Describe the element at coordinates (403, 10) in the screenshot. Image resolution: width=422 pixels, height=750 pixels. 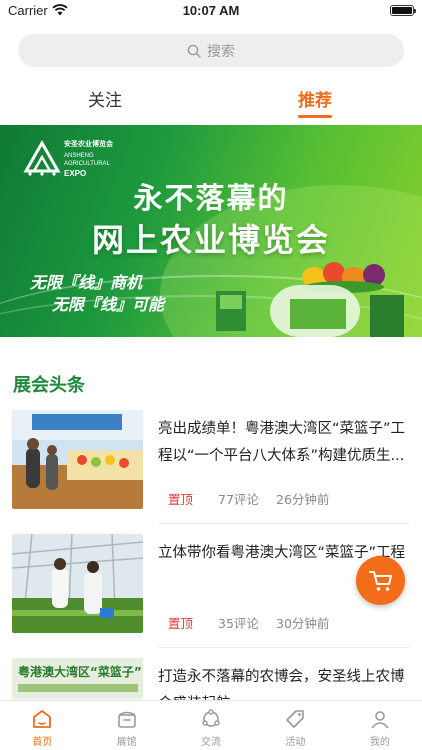
I see `battery-icon` at that location.